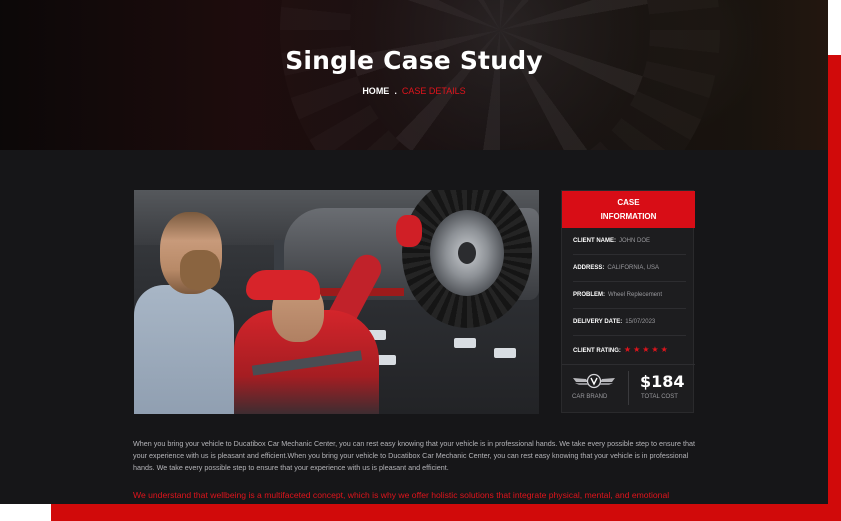  Describe the element at coordinates (640, 322) in the screenshot. I see `delivery-date-value: 15/07/2023` at that location.